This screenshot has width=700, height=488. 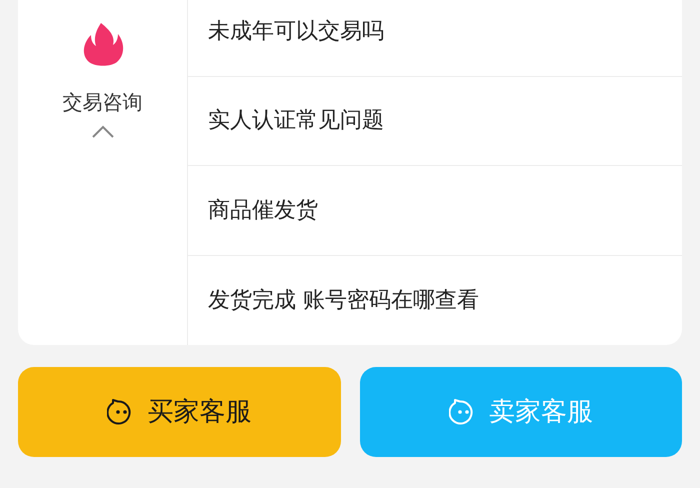 I want to click on question-link: 实人认证常见问题, so click(x=296, y=121).